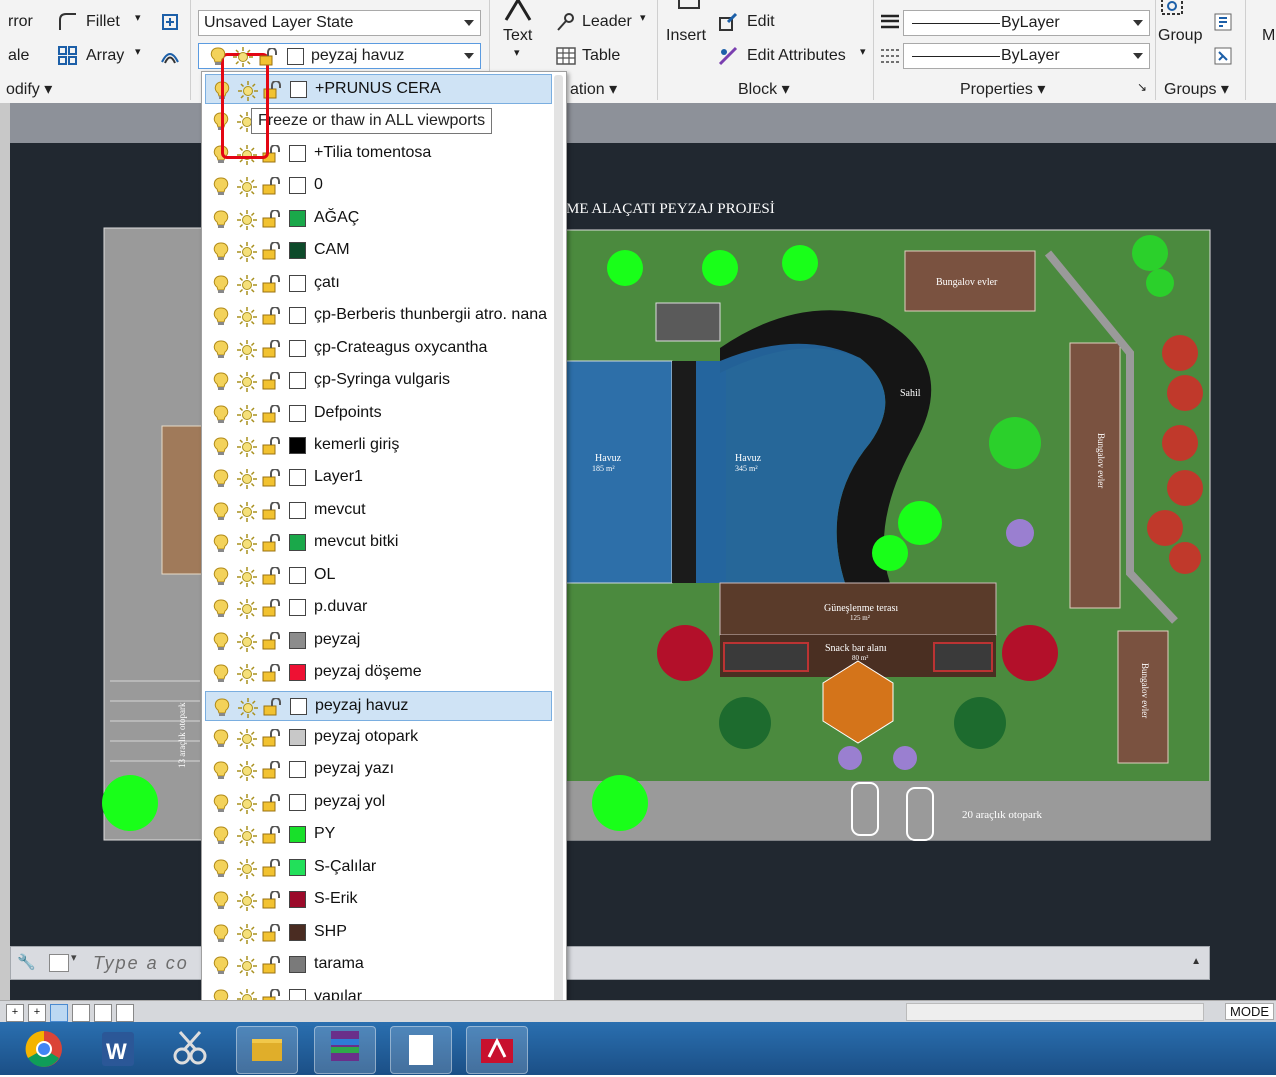 This screenshot has height=1077, width=1276. Describe the element at coordinates (497, 1050) in the screenshot. I see `autocad-icon` at that location.